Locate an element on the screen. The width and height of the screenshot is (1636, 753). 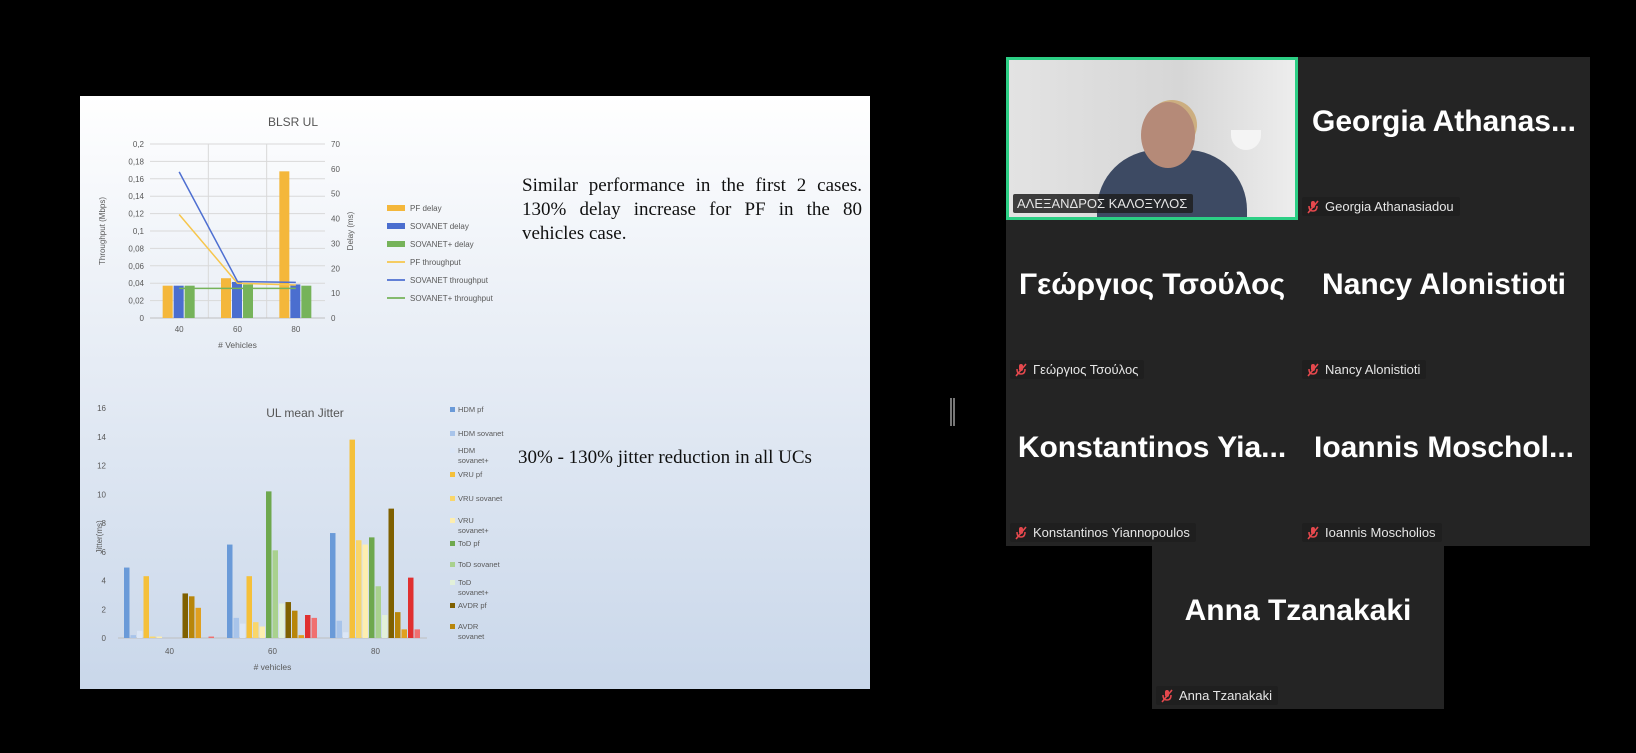
participant-display-name: Γεώργιος Τσούλος is located at coordinates (1152, 284).